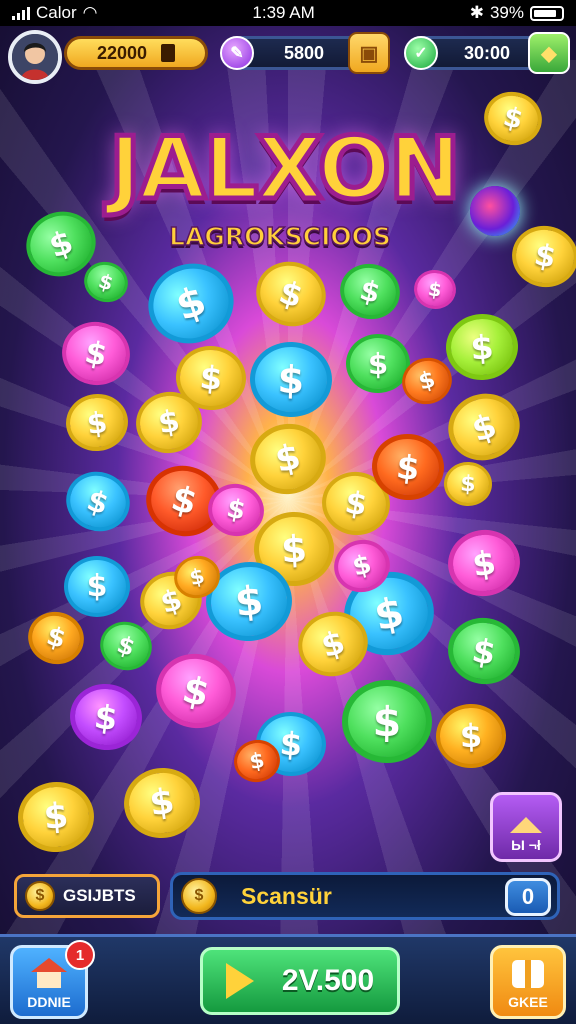 The width and height of the screenshot is (576, 1024). I want to click on coin-balance-panel: $ GSIJBTS, so click(87, 896).